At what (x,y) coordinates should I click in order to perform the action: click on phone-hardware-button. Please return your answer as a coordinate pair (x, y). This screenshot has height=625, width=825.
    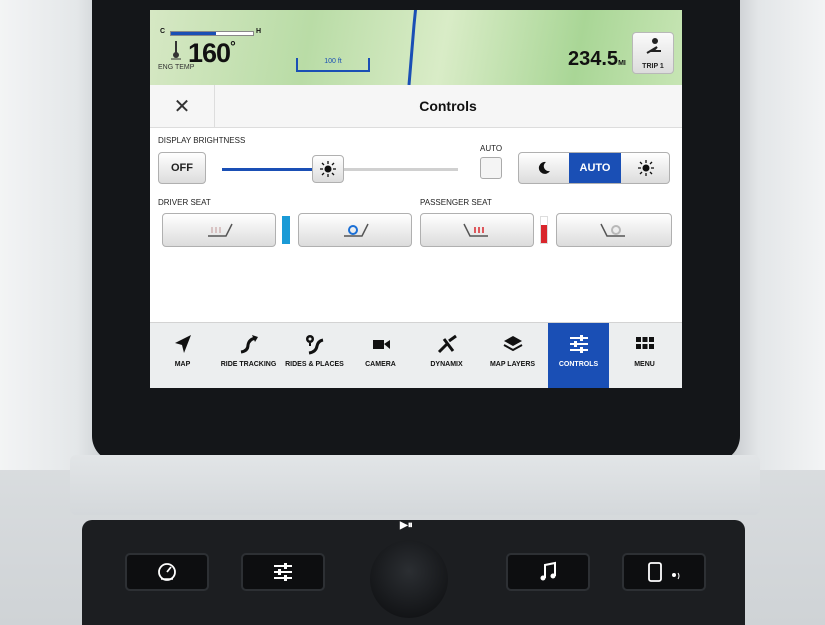
    Looking at the image, I should click on (664, 572).